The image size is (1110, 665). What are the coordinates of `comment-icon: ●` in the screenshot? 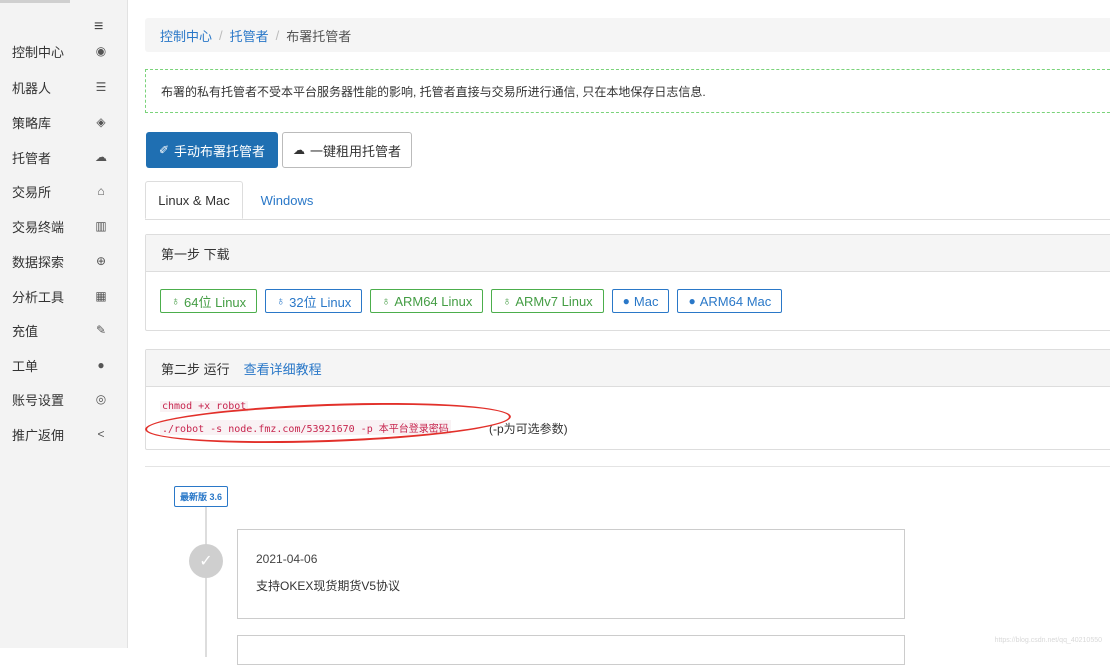 It's located at (101, 365).